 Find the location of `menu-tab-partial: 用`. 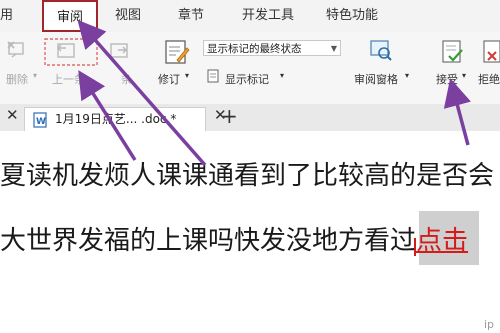

menu-tab-partial: 用 is located at coordinates (15, 16).